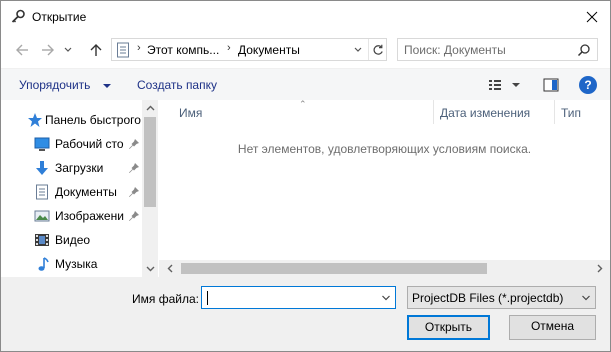  What do you see at coordinates (455, 50) in the screenshot?
I see `search-input: Поиск: Документы` at bounding box center [455, 50].